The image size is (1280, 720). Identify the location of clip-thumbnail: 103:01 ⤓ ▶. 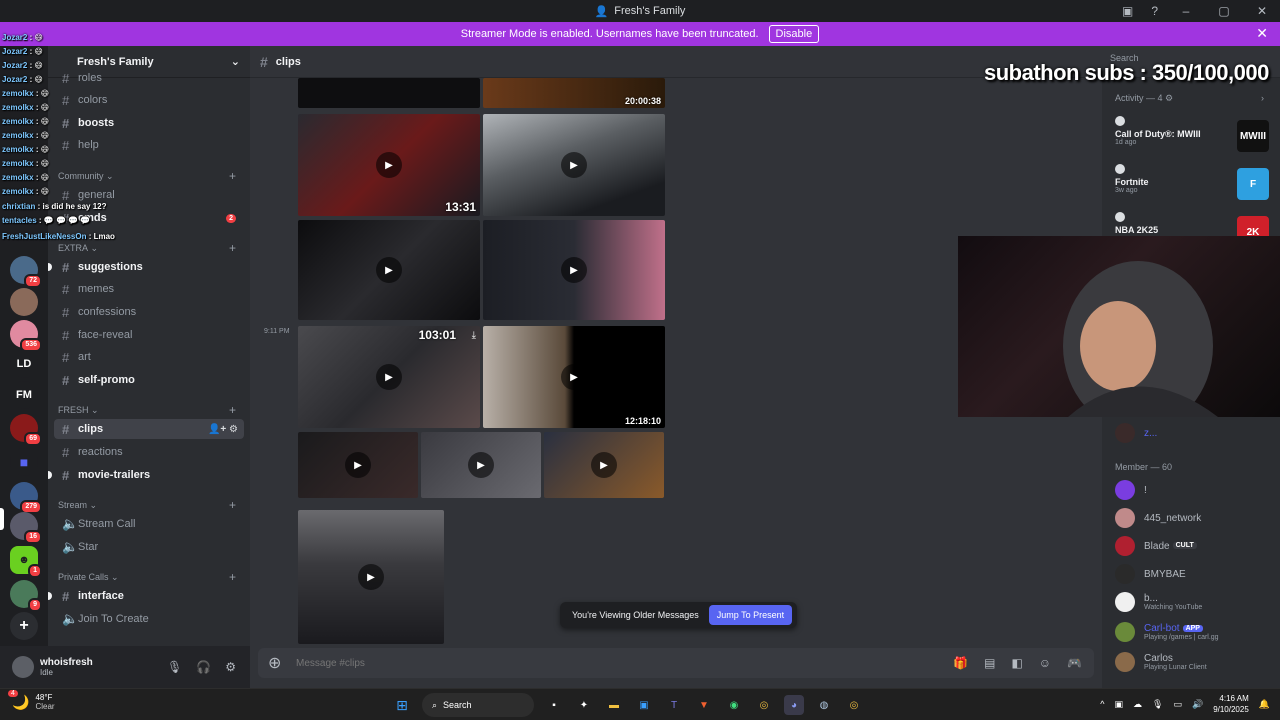
(389, 377).